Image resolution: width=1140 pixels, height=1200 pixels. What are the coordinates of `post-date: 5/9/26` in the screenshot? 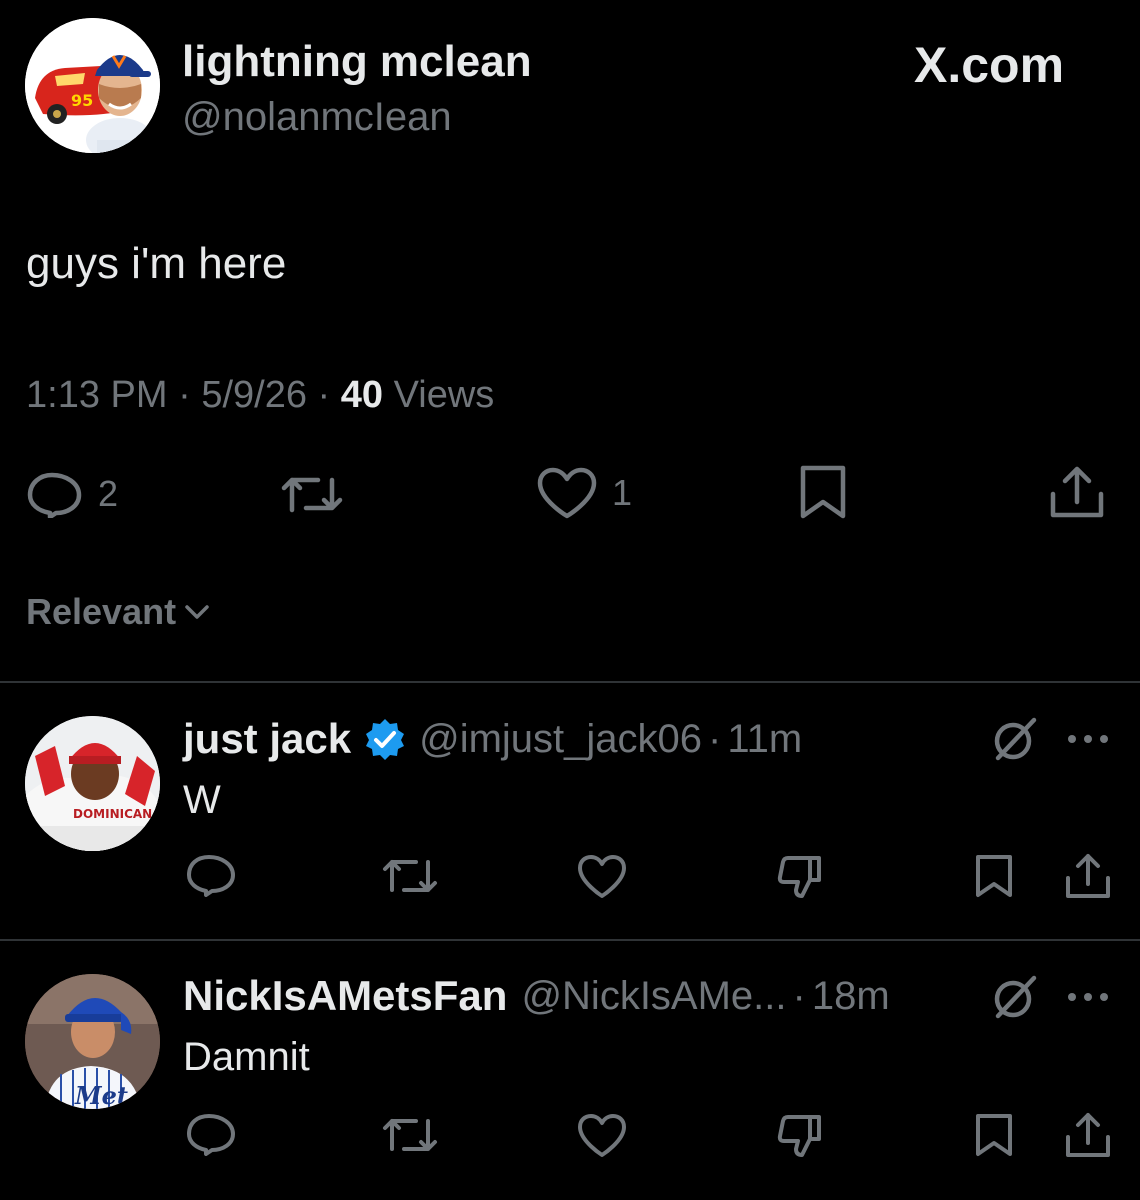 It's located at (254, 395).